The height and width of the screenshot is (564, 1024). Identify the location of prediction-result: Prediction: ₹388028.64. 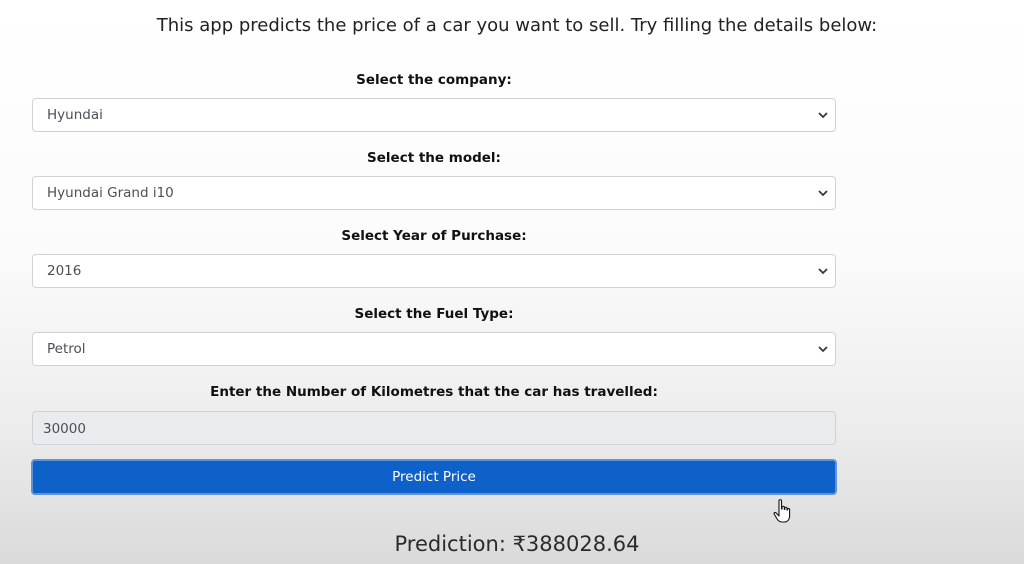
(517, 544).